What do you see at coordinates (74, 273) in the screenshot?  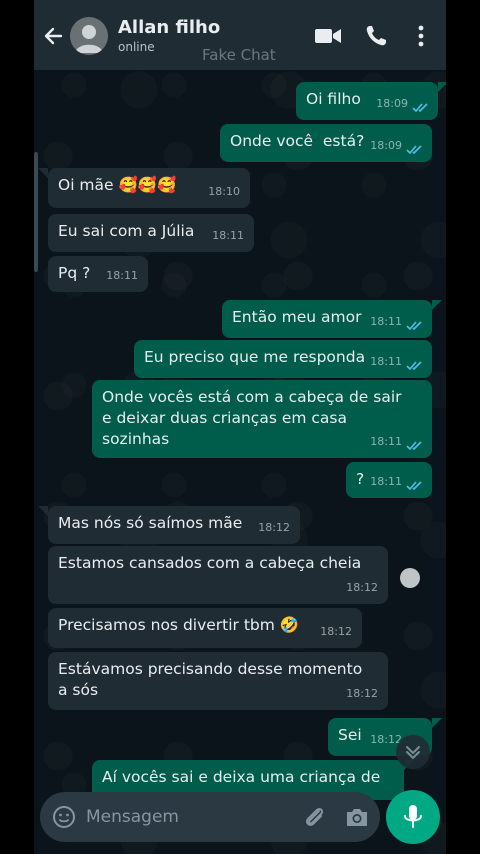 I see `message-text: Pq ?` at bounding box center [74, 273].